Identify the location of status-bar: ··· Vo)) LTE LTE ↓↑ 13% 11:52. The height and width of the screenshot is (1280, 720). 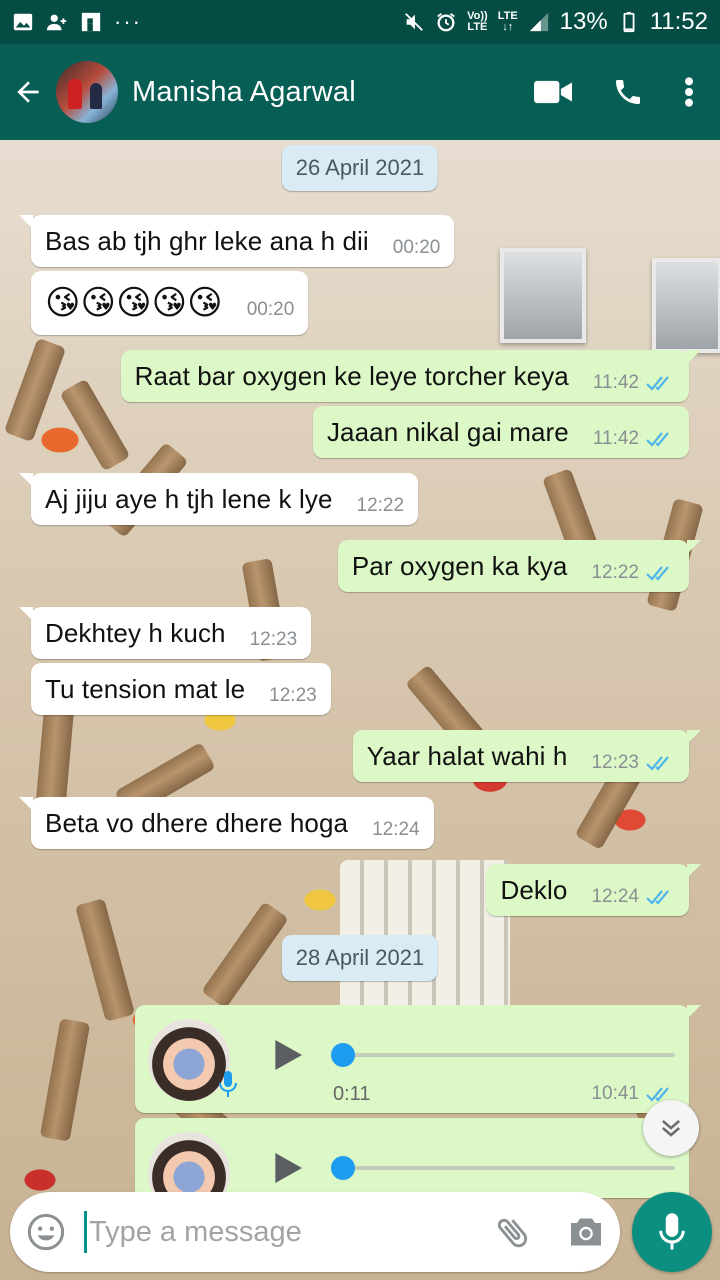
(360, 22).